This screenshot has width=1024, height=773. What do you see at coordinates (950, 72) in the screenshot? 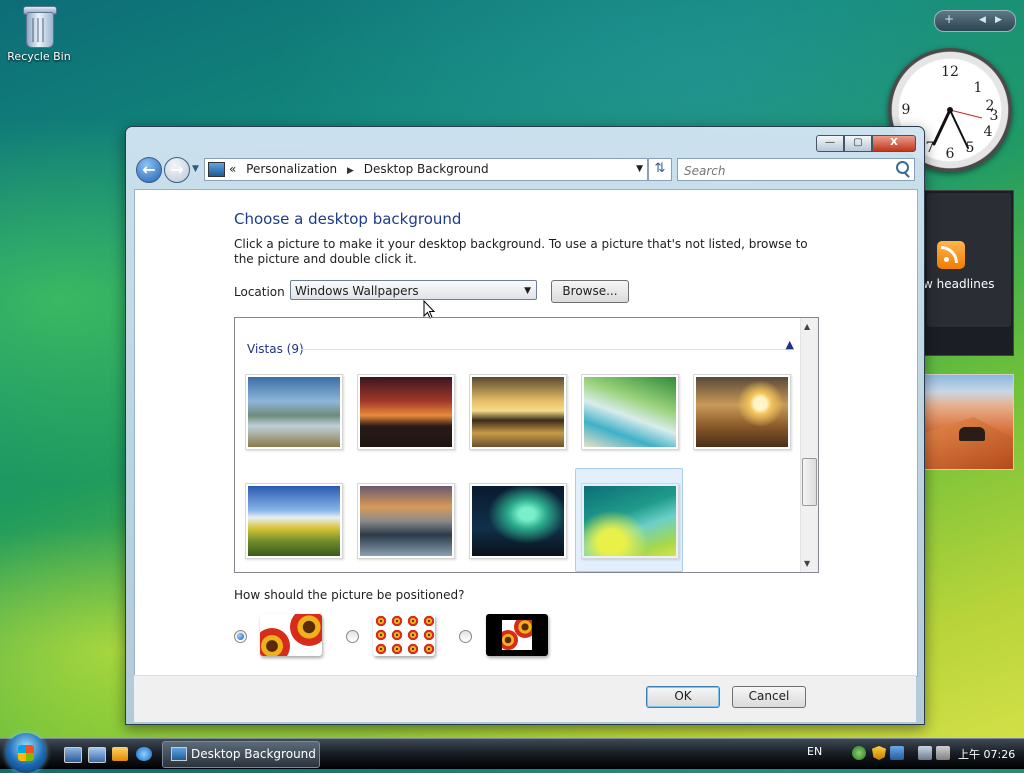
I see `clock-num-12: 12` at bounding box center [950, 72].